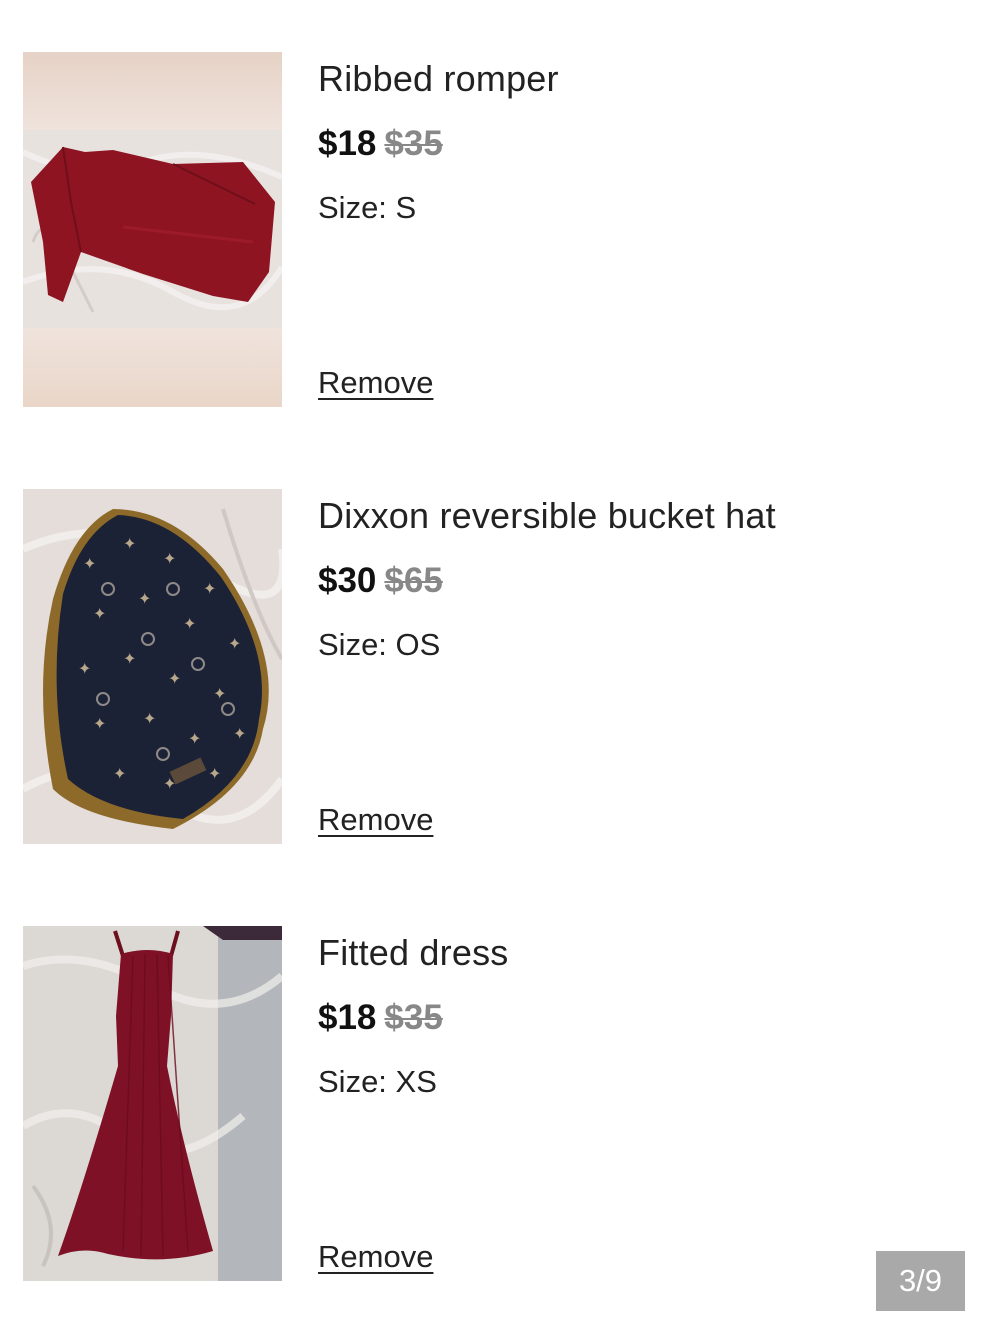 Image resolution: width=1000 pixels, height=1333 pixels. What do you see at coordinates (347, 580) in the screenshot?
I see `sale-price: $30` at bounding box center [347, 580].